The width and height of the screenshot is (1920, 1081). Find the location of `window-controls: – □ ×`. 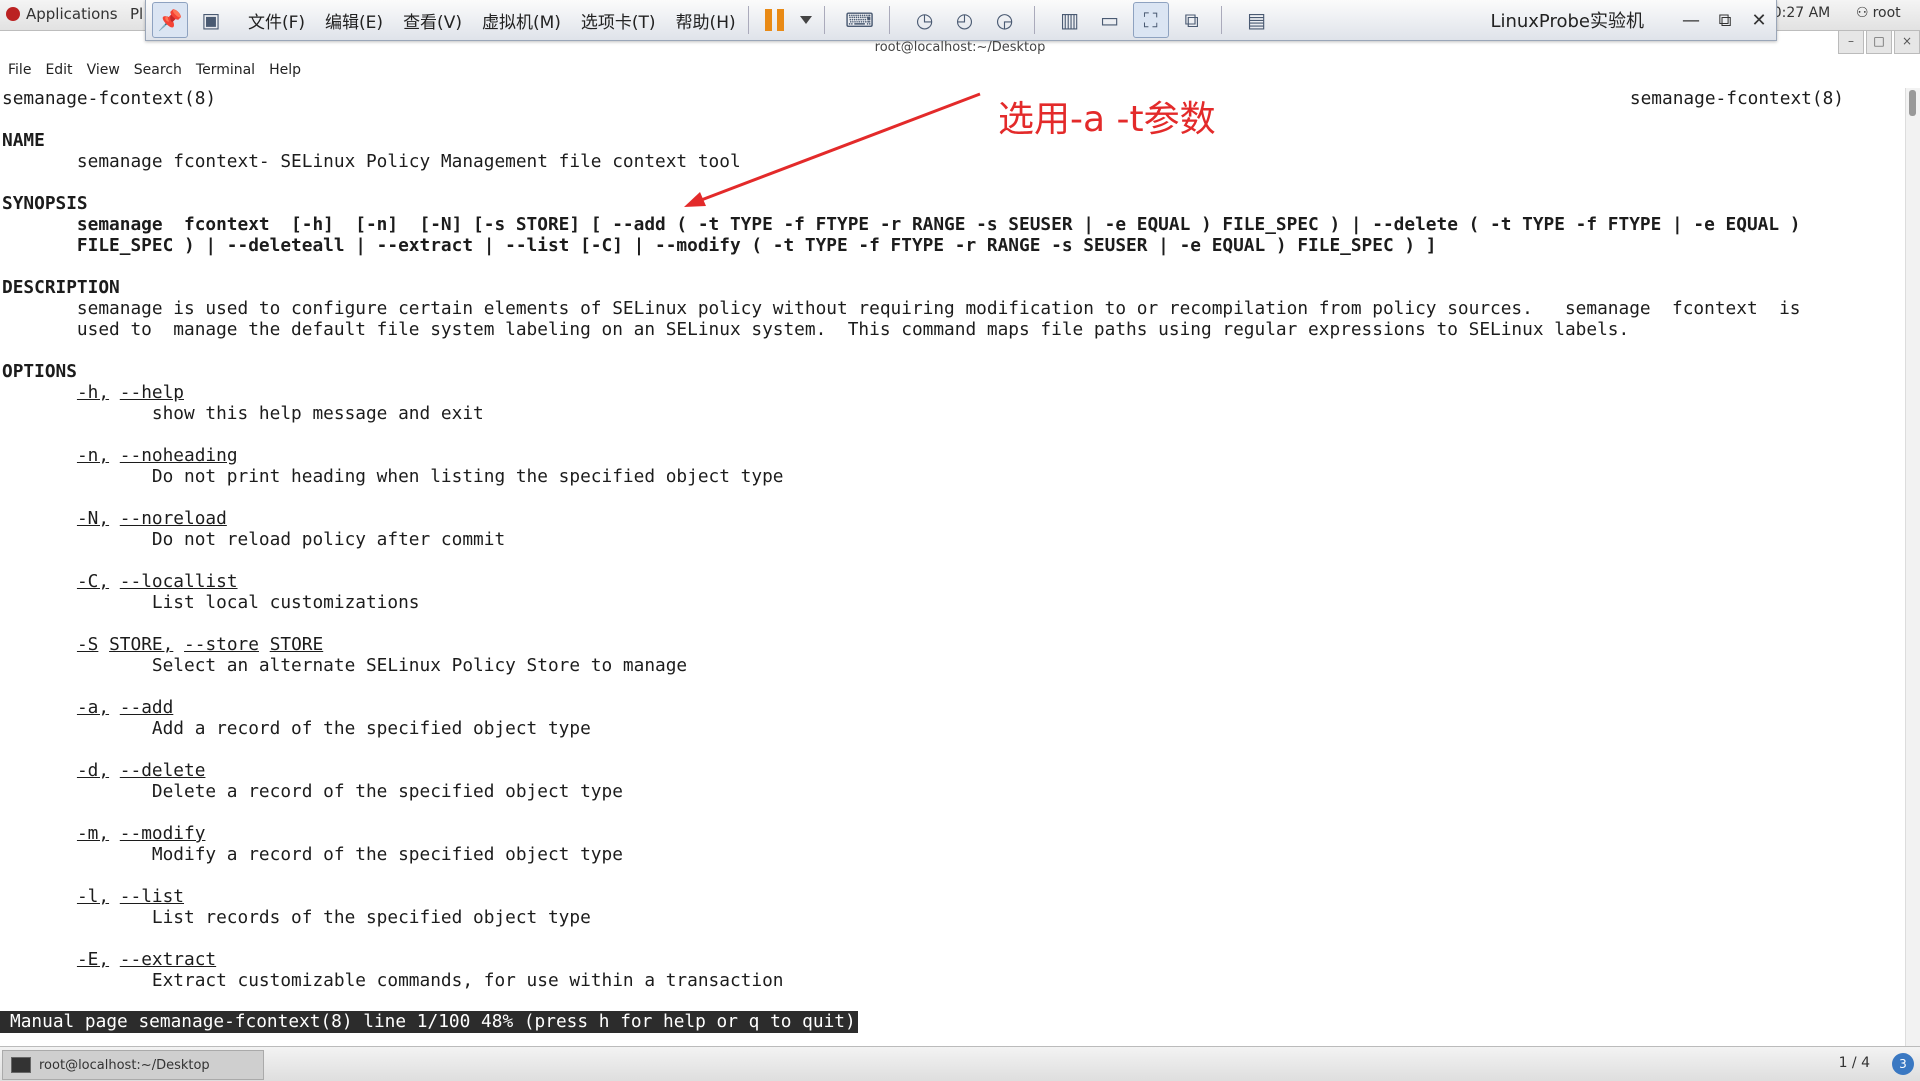

window-controls: – □ × is located at coordinates (1879, 42).